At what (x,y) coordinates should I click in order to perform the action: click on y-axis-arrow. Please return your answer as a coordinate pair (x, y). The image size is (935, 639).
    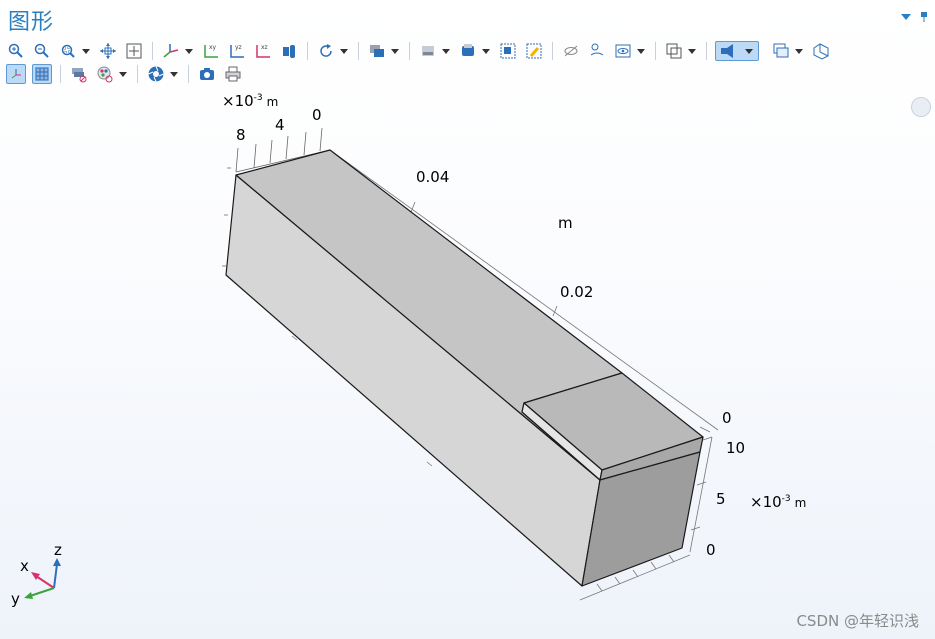
    Looking at the image, I should click on (42, 592).